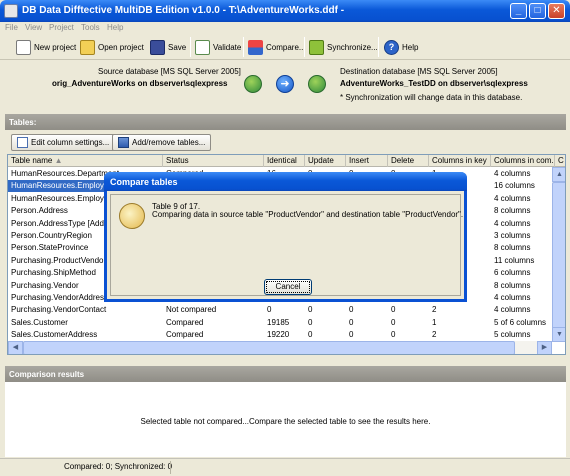 The height and width of the screenshot is (476, 570). Describe the element at coordinates (367, 161) in the screenshot. I see `column-header-insert: Insert` at that location.